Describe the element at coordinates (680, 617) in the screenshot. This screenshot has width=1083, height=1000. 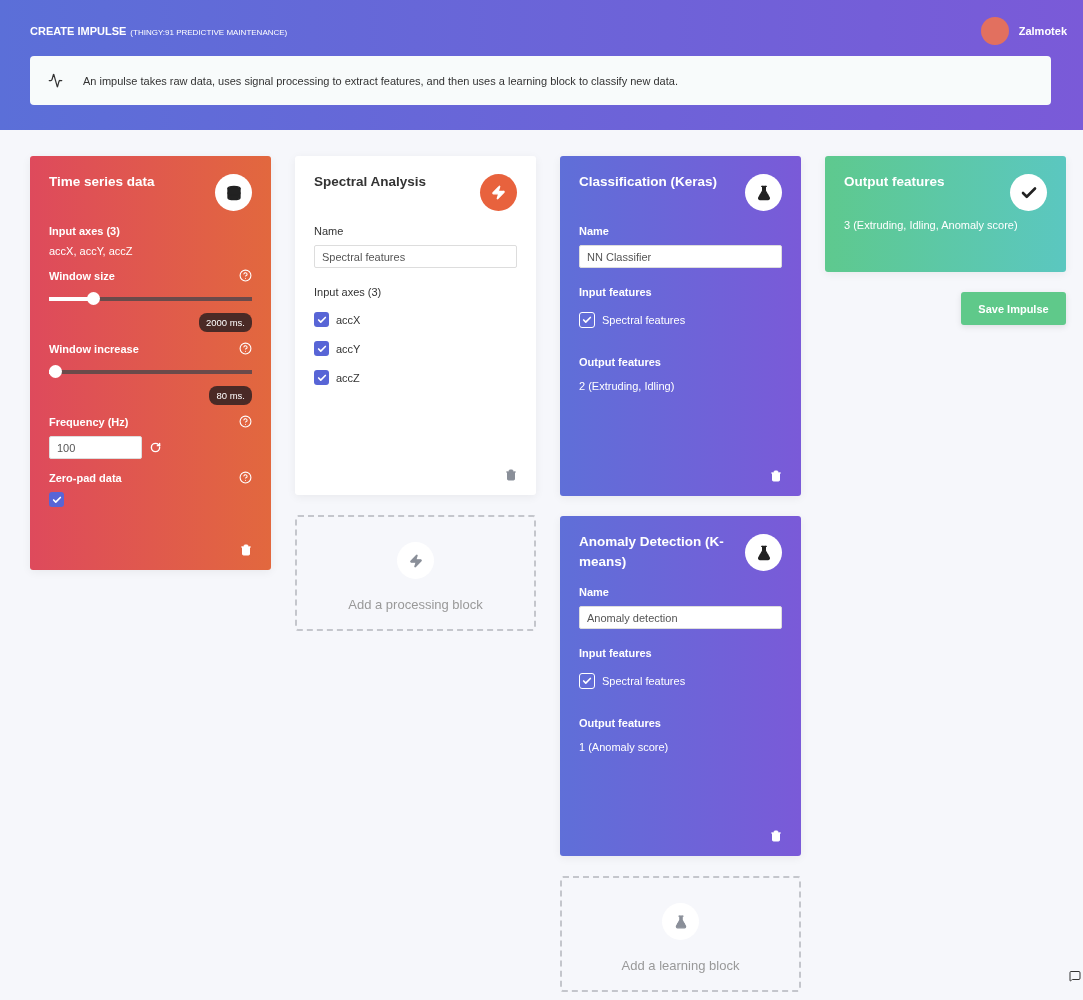
I see `name-field: Anomaly detection` at that location.